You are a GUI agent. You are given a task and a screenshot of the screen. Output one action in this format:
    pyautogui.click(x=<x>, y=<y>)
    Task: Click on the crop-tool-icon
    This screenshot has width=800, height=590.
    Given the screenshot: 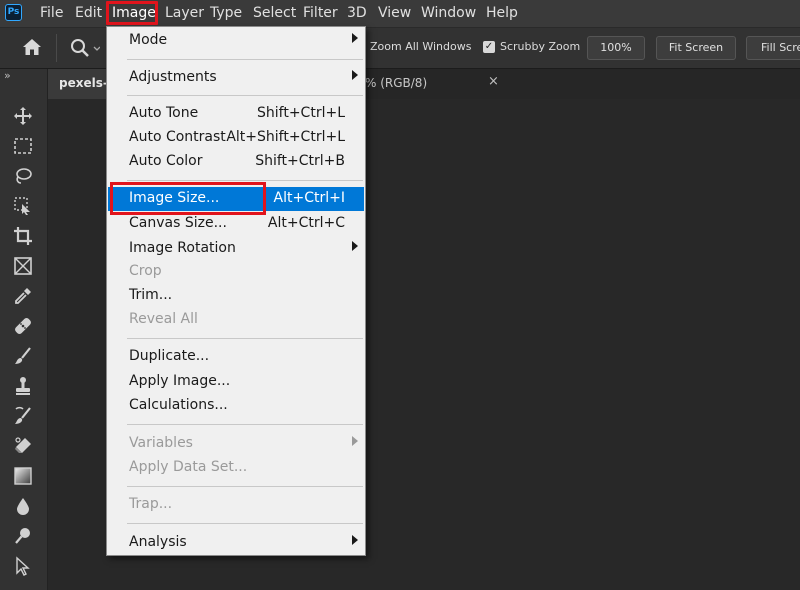 What is the action you would take?
    pyautogui.click(x=23, y=236)
    